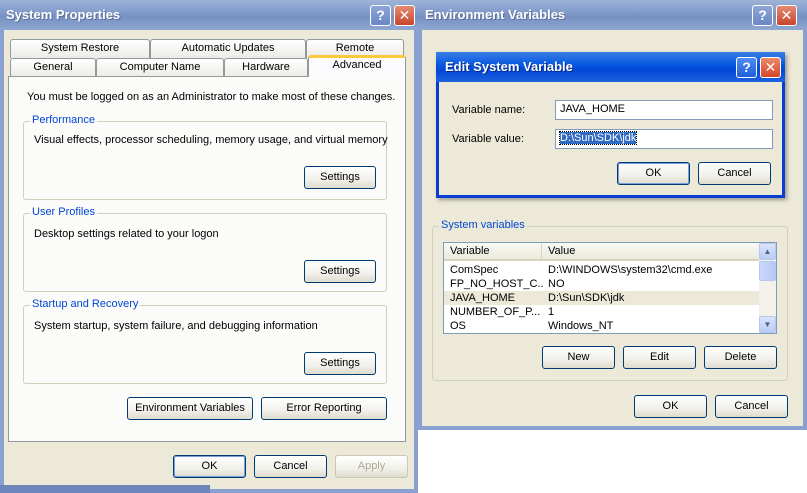  I want to click on table-row: NUMBER_OF_P... 1, so click(602, 312).